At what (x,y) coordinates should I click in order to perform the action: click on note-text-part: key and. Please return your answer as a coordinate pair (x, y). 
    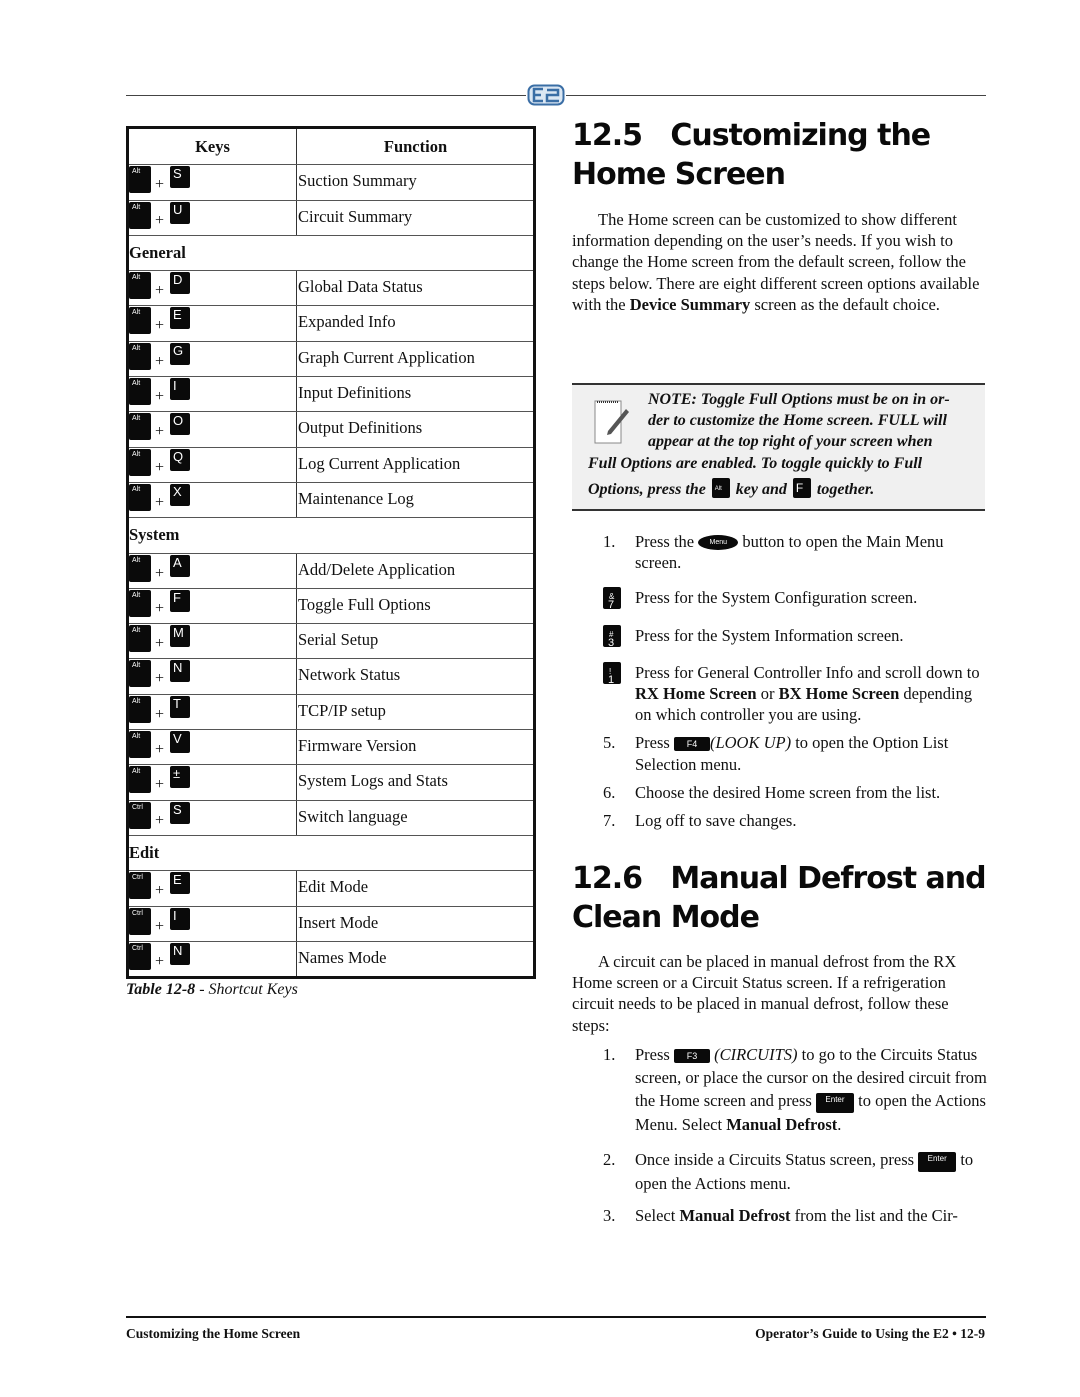
    Looking at the image, I should click on (761, 489).